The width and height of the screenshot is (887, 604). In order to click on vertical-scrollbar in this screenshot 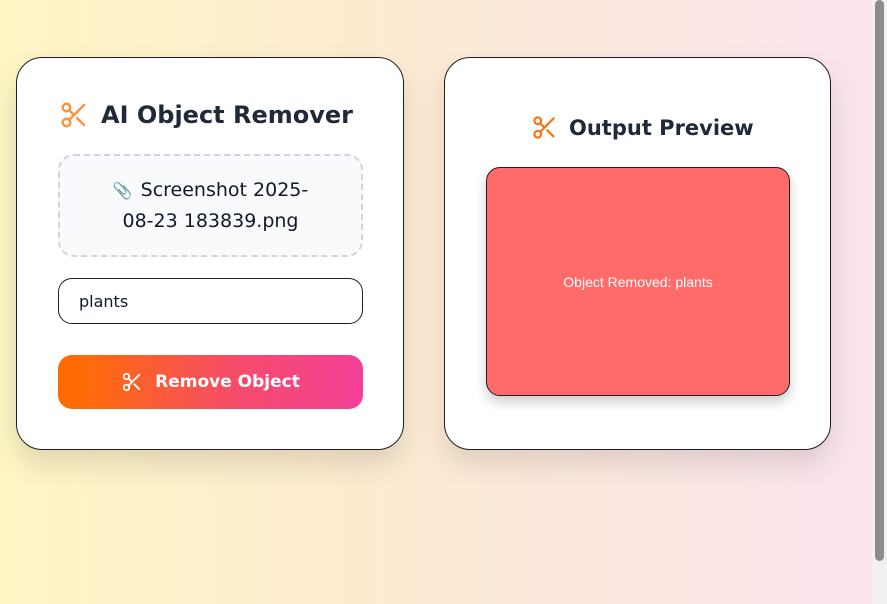, I will do `click(879, 302)`.